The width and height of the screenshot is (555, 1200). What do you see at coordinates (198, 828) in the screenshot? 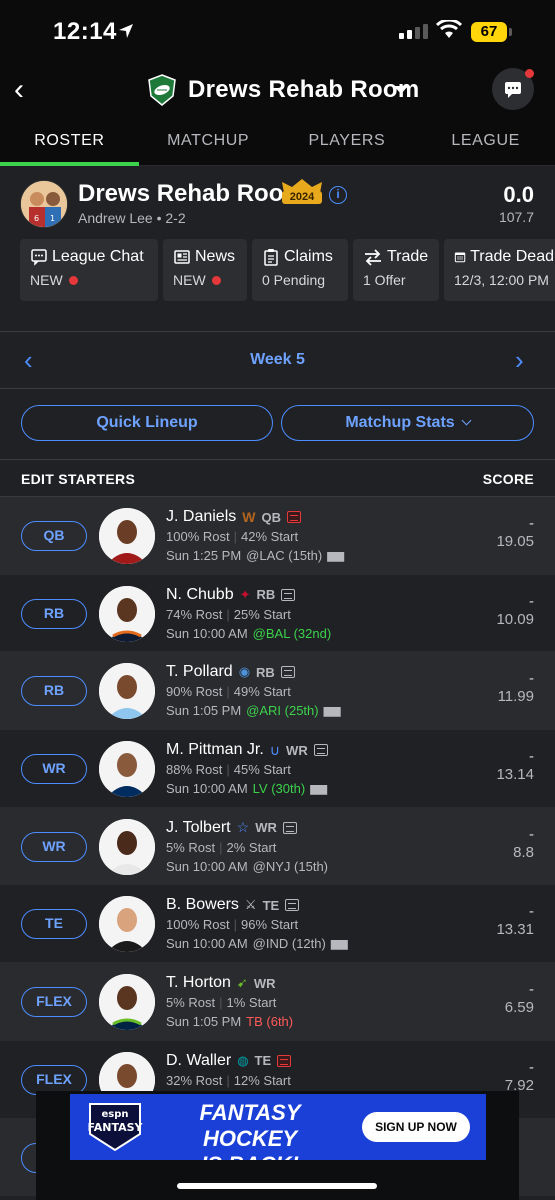
I see `player-name: J. Tolbert` at bounding box center [198, 828].